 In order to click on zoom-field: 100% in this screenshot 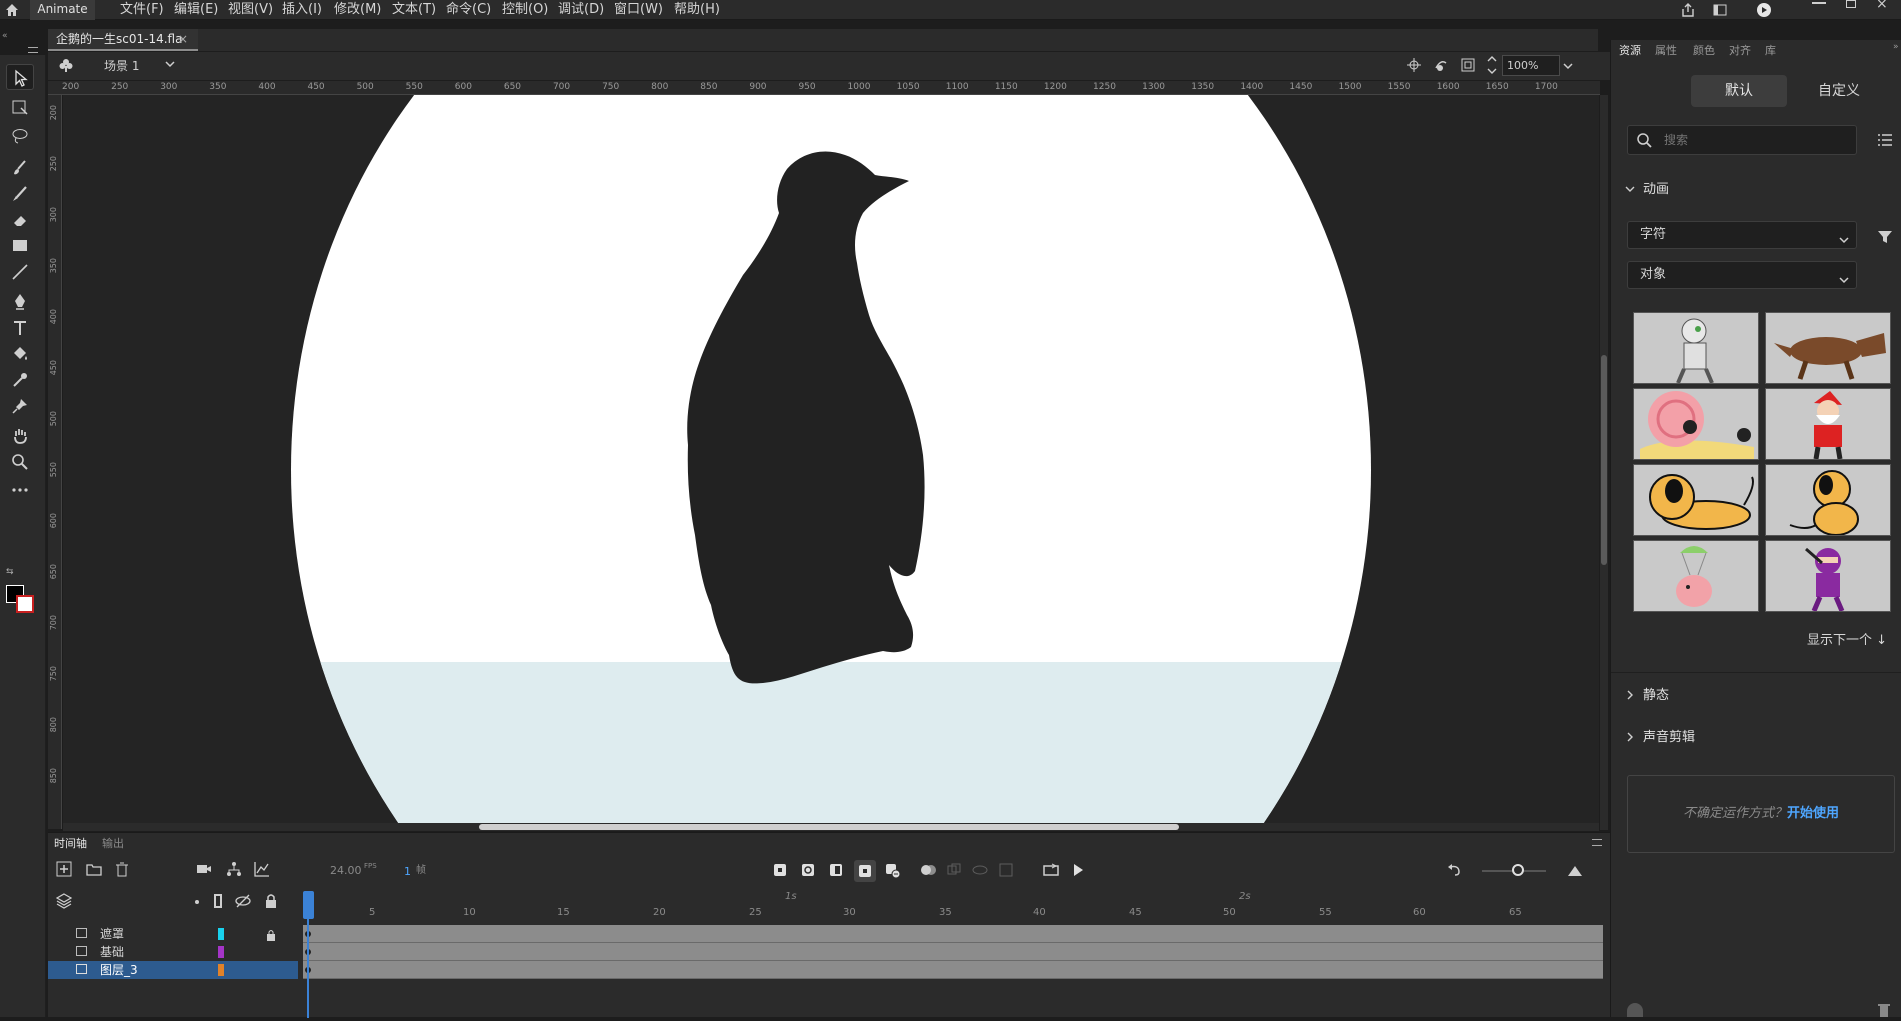, I will do `click(1531, 65)`.